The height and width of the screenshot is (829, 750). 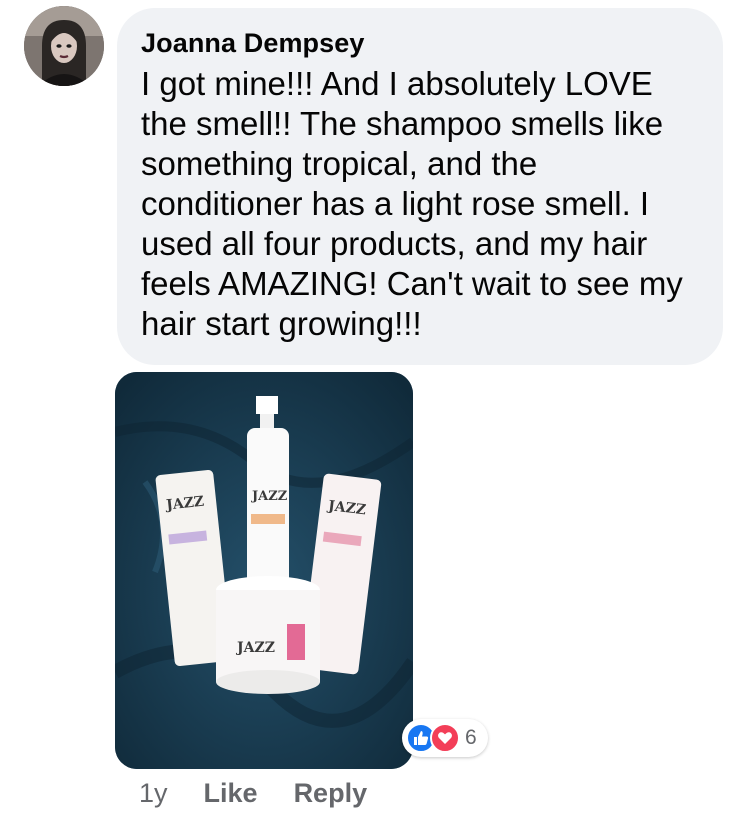 I want to click on reaction-summary: 6, so click(x=445, y=738).